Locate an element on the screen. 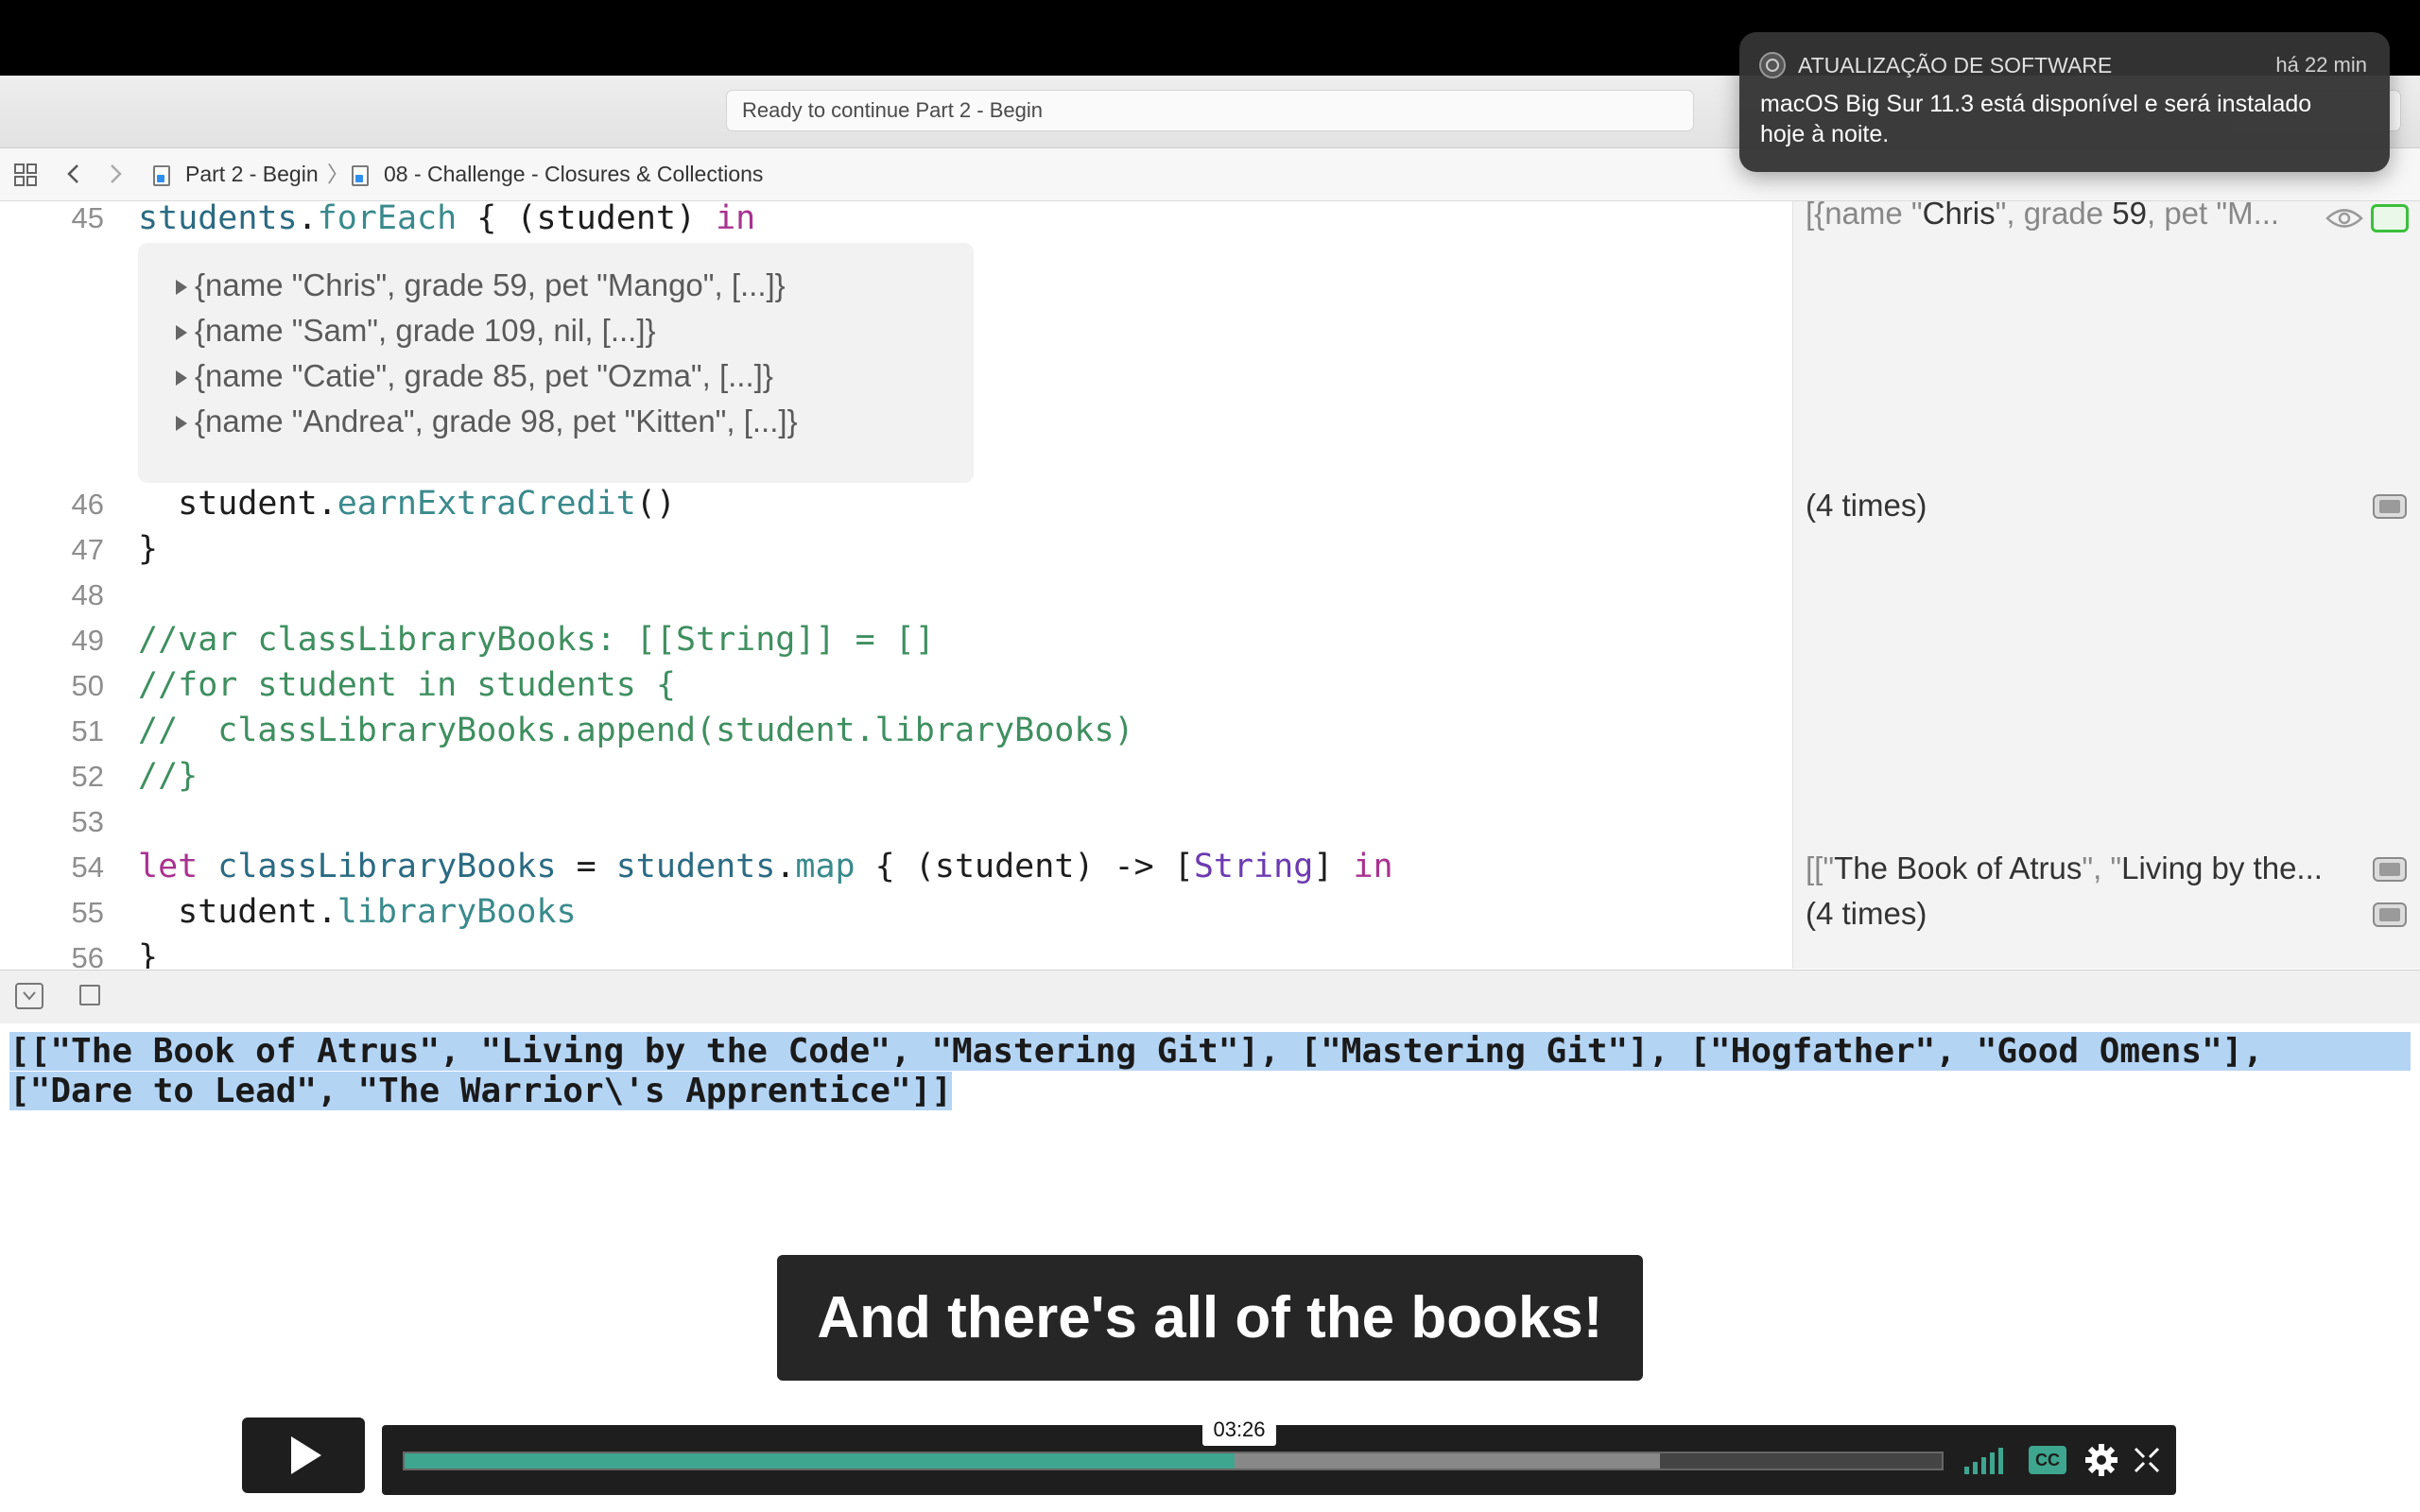 The height and width of the screenshot is (1512, 2420). forward-chevron-icon is located at coordinates (115, 174).